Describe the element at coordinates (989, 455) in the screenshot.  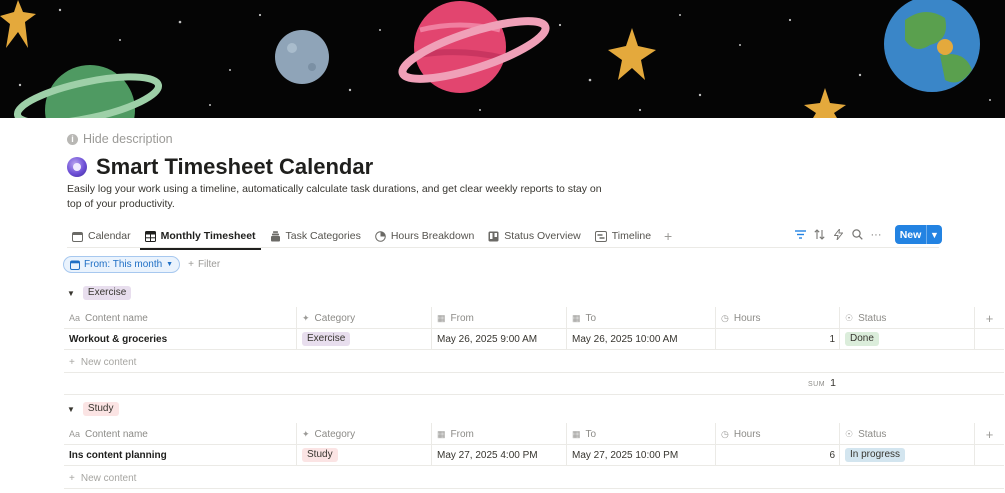
I see `row-spacer` at that location.